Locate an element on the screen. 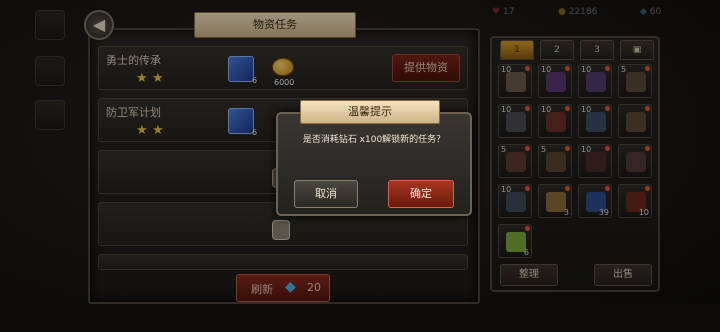  cancel-button: 取消 is located at coordinates (326, 194).